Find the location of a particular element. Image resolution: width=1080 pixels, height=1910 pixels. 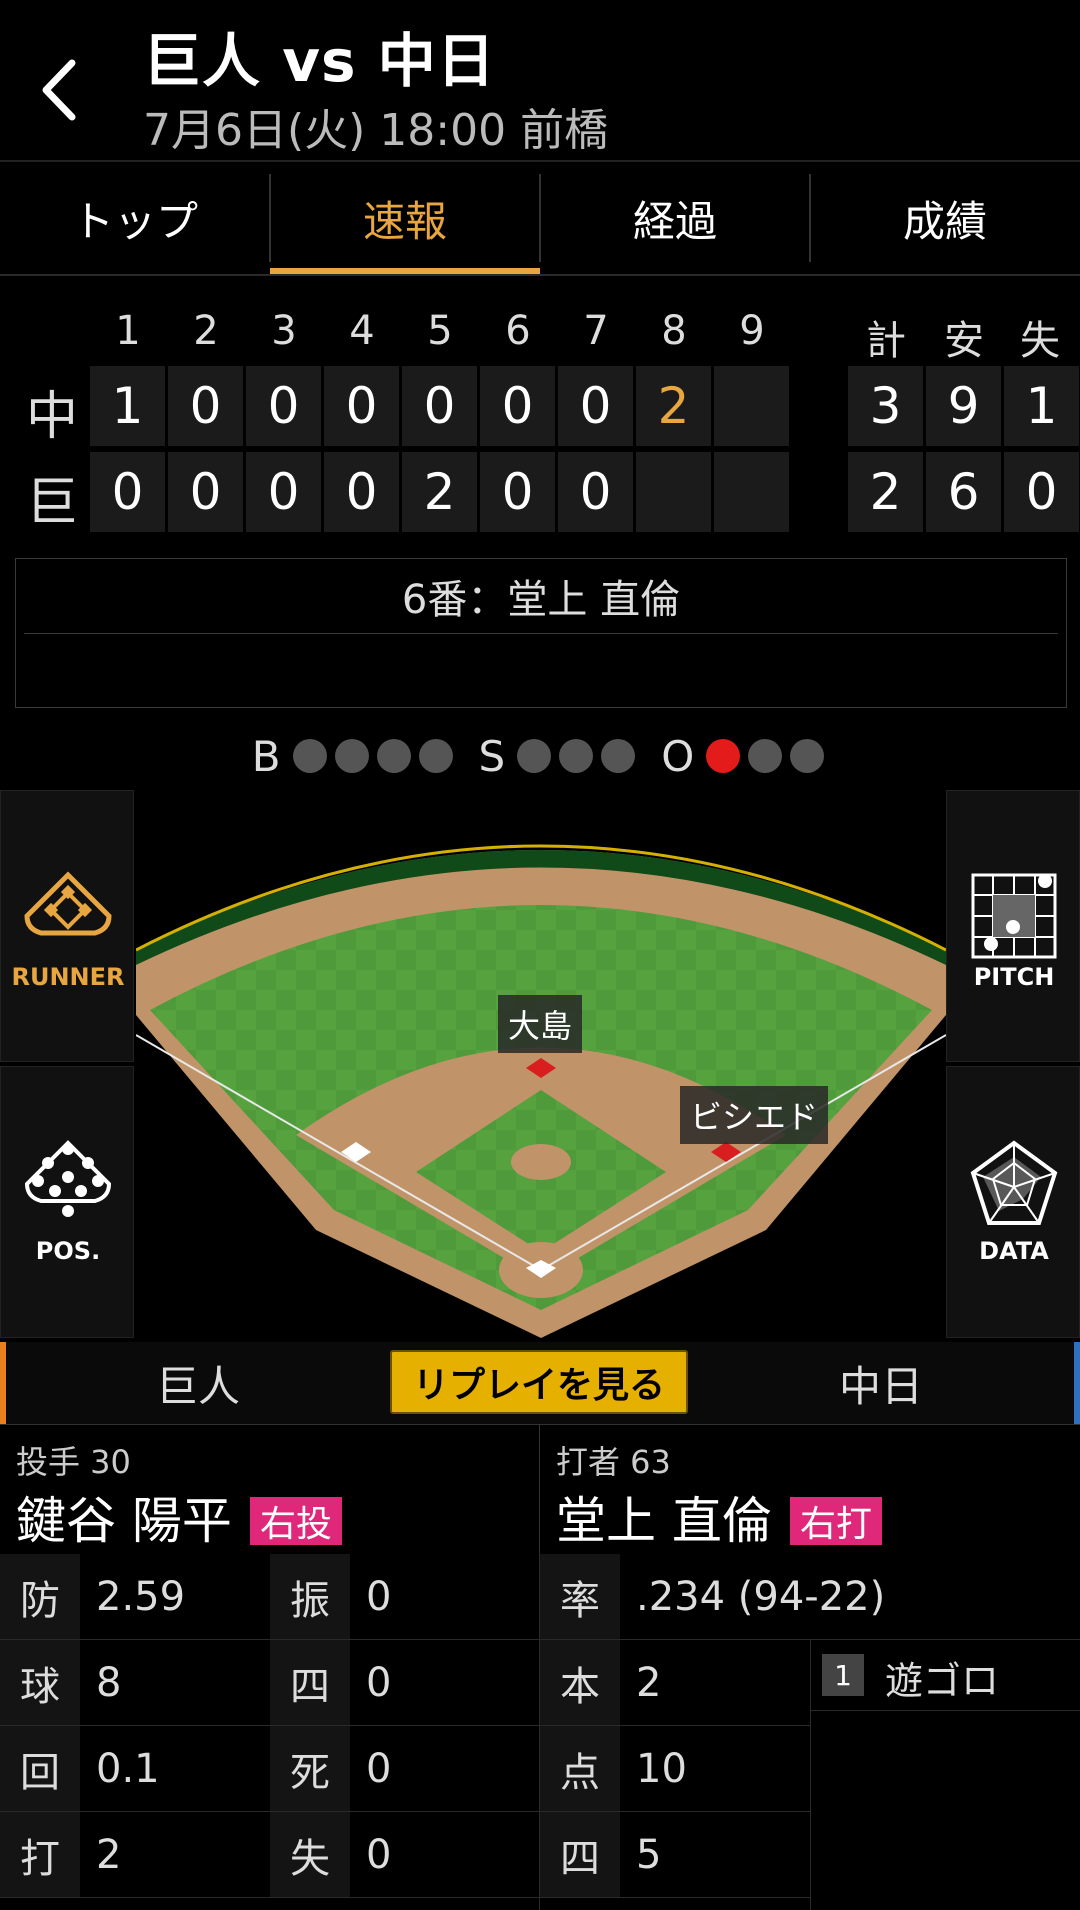

total-runs-cell: 3 is located at coordinates (885, 406).